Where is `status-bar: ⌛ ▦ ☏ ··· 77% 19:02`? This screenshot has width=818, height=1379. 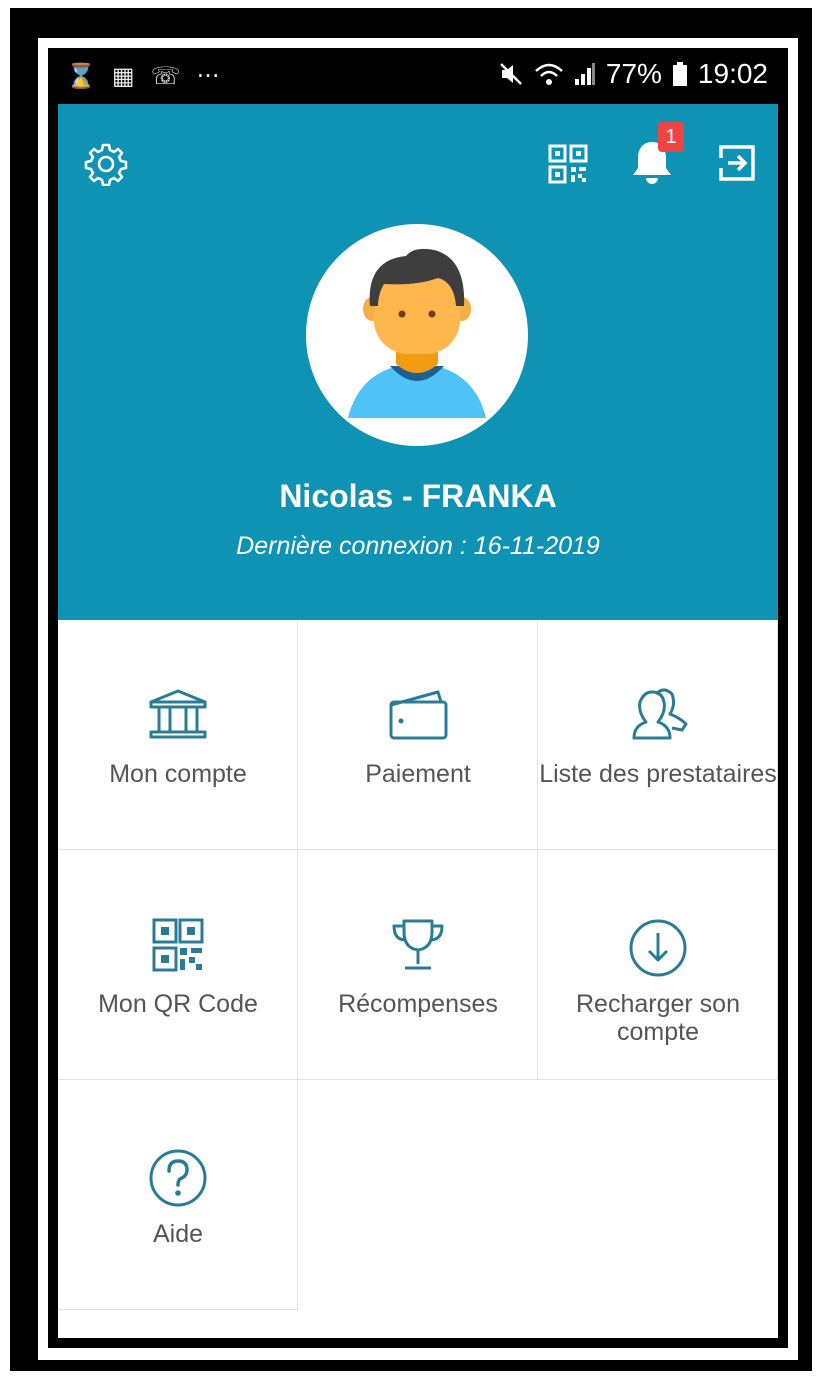
status-bar: ⌛ ▦ ☏ ··· 77% 19:02 is located at coordinates (418, 76).